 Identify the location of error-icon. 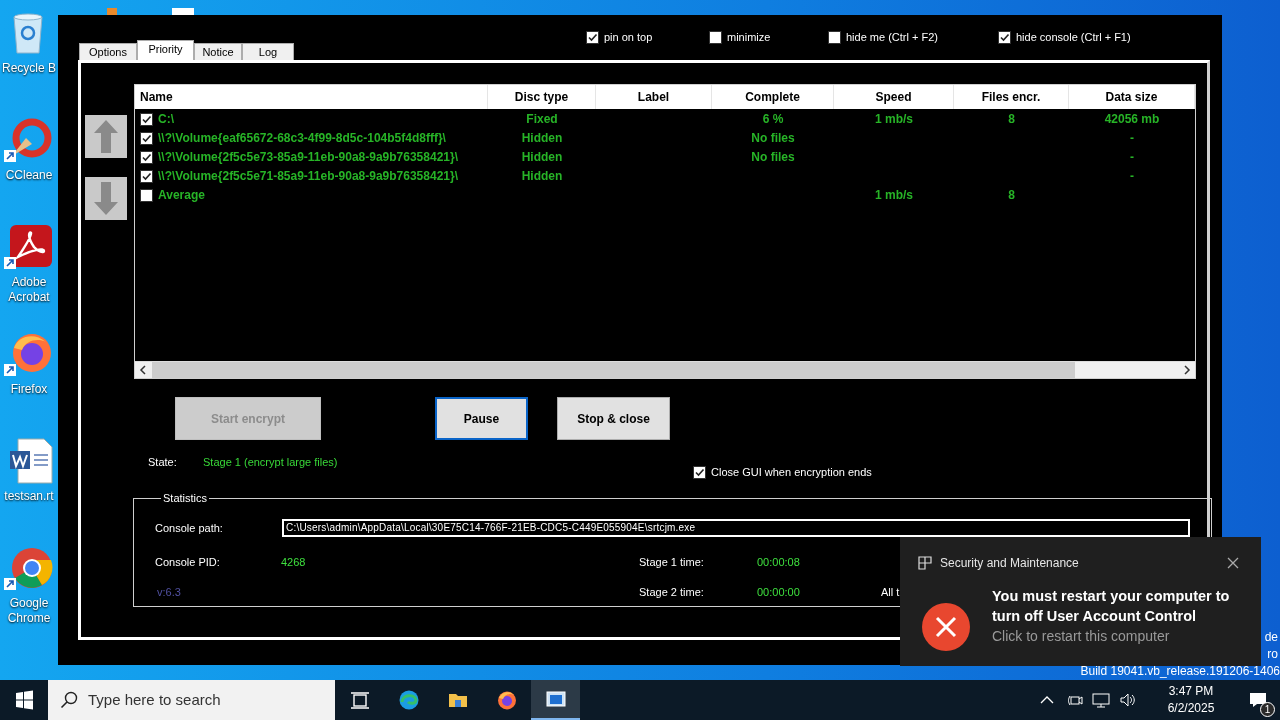
(946, 627).